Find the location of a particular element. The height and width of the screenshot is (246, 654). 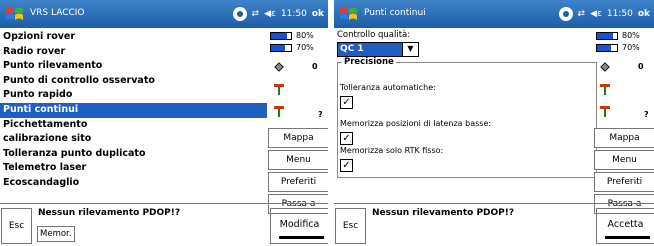

menu-item: Opzioni rover is located at coordinates (133, 37).